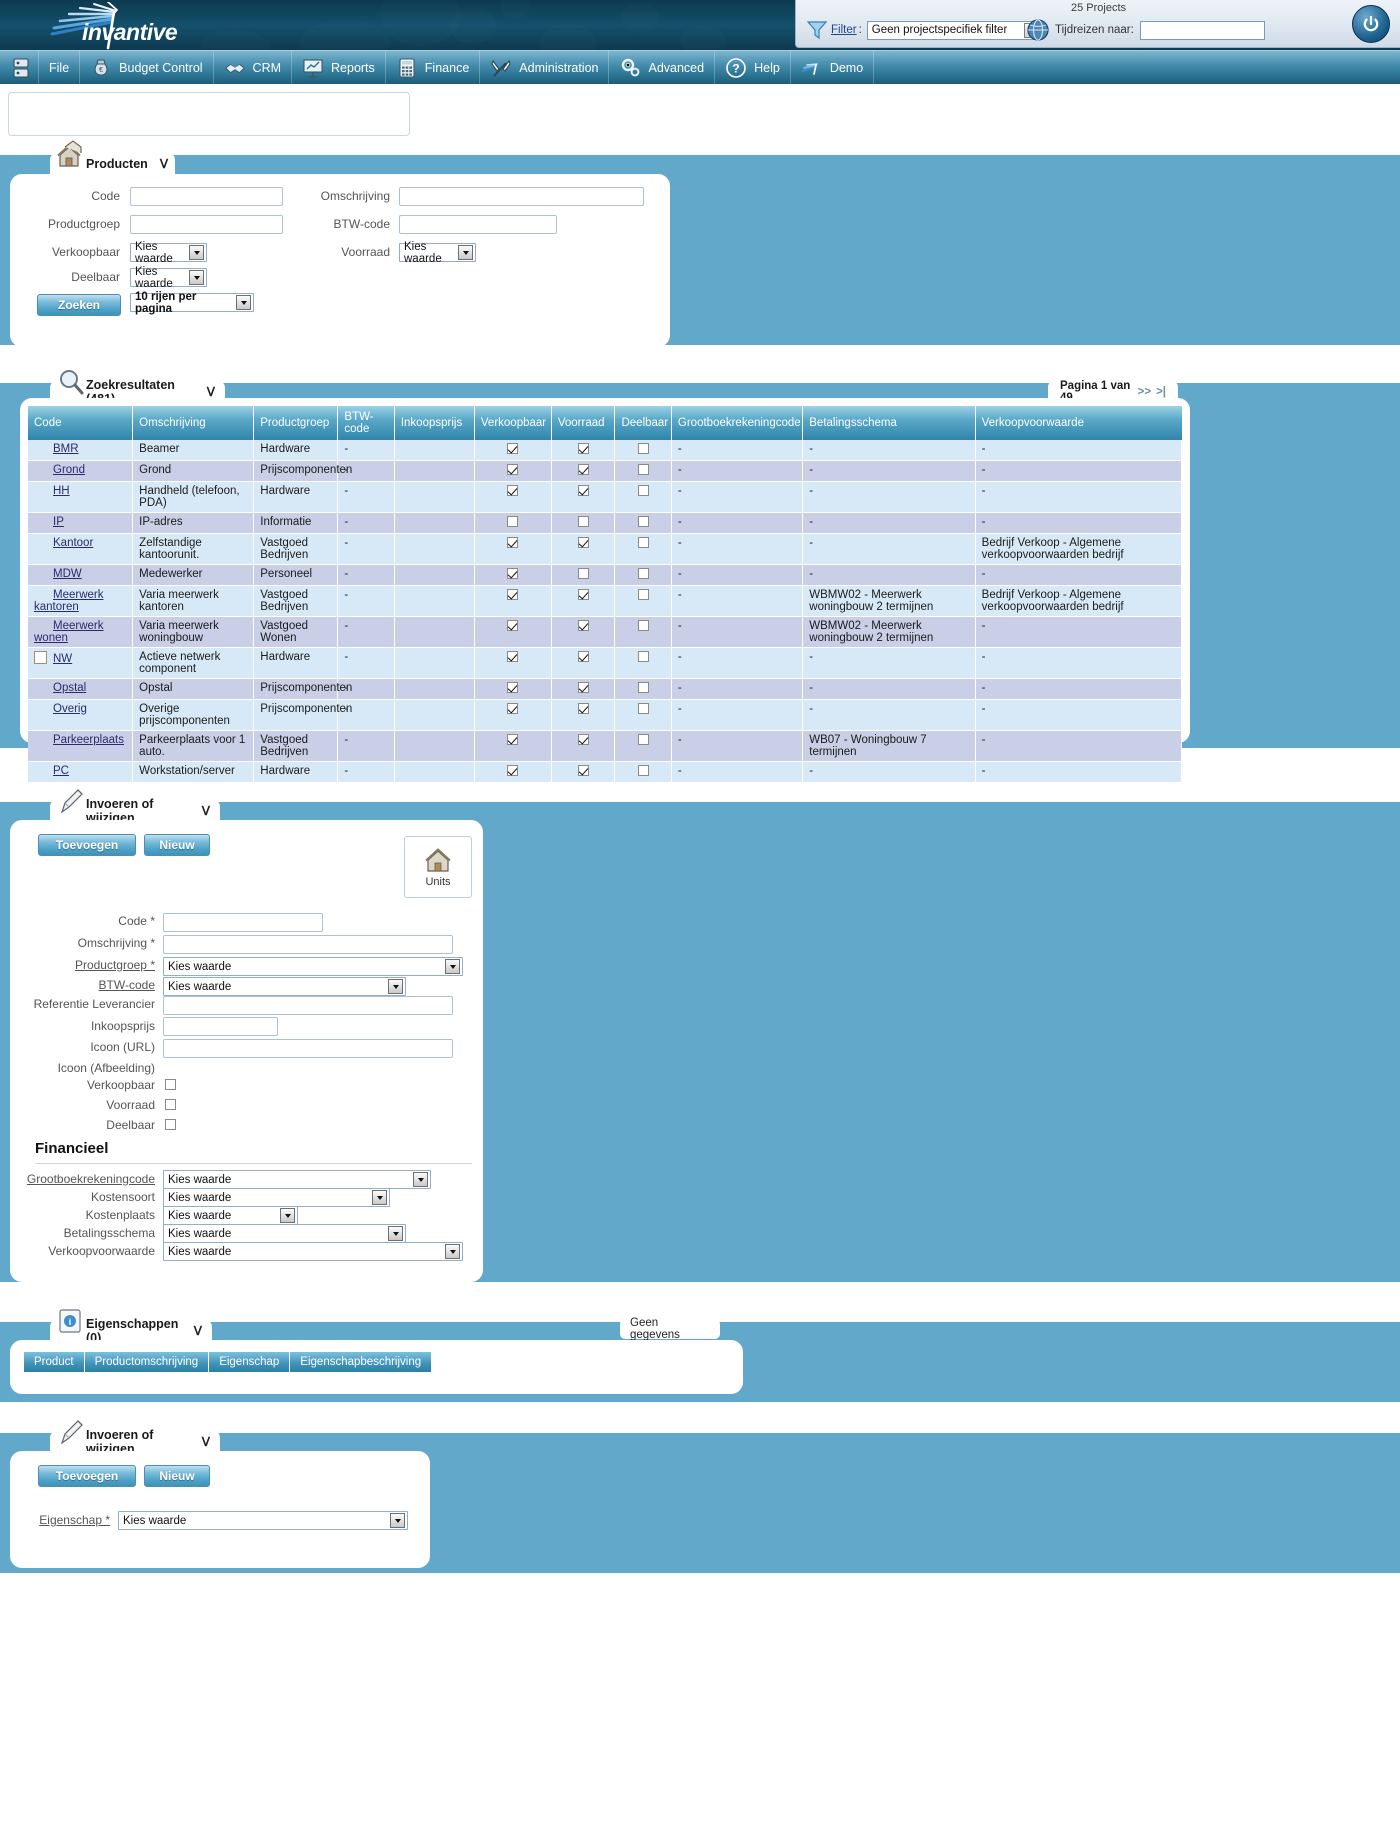 The width and height of the screenshot is (1400, 1828). I want to click on column-header-verkoopbaar: Verkoopbaar, so click(513, 423).